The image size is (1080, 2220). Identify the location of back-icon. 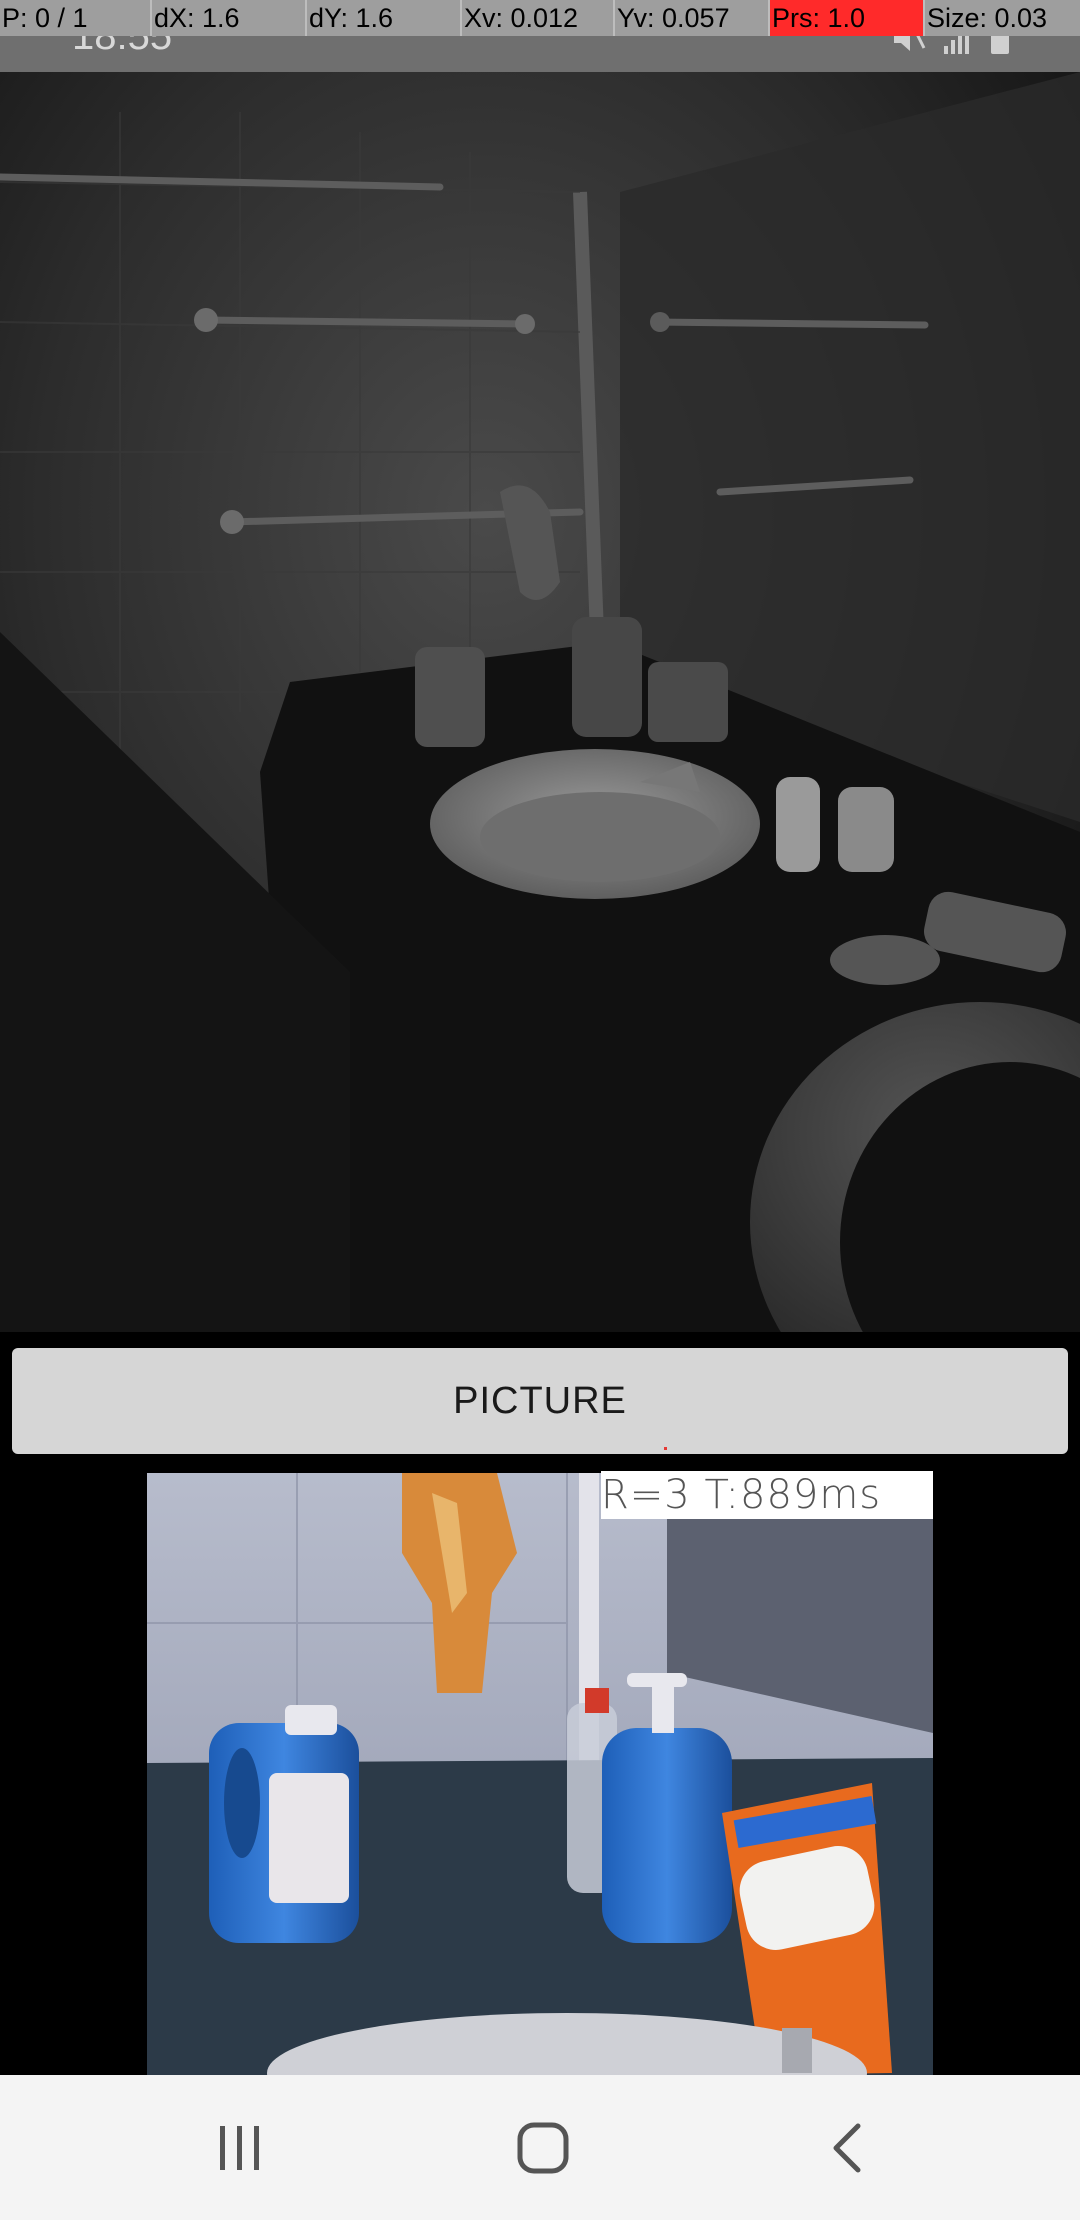
(847, 2147).